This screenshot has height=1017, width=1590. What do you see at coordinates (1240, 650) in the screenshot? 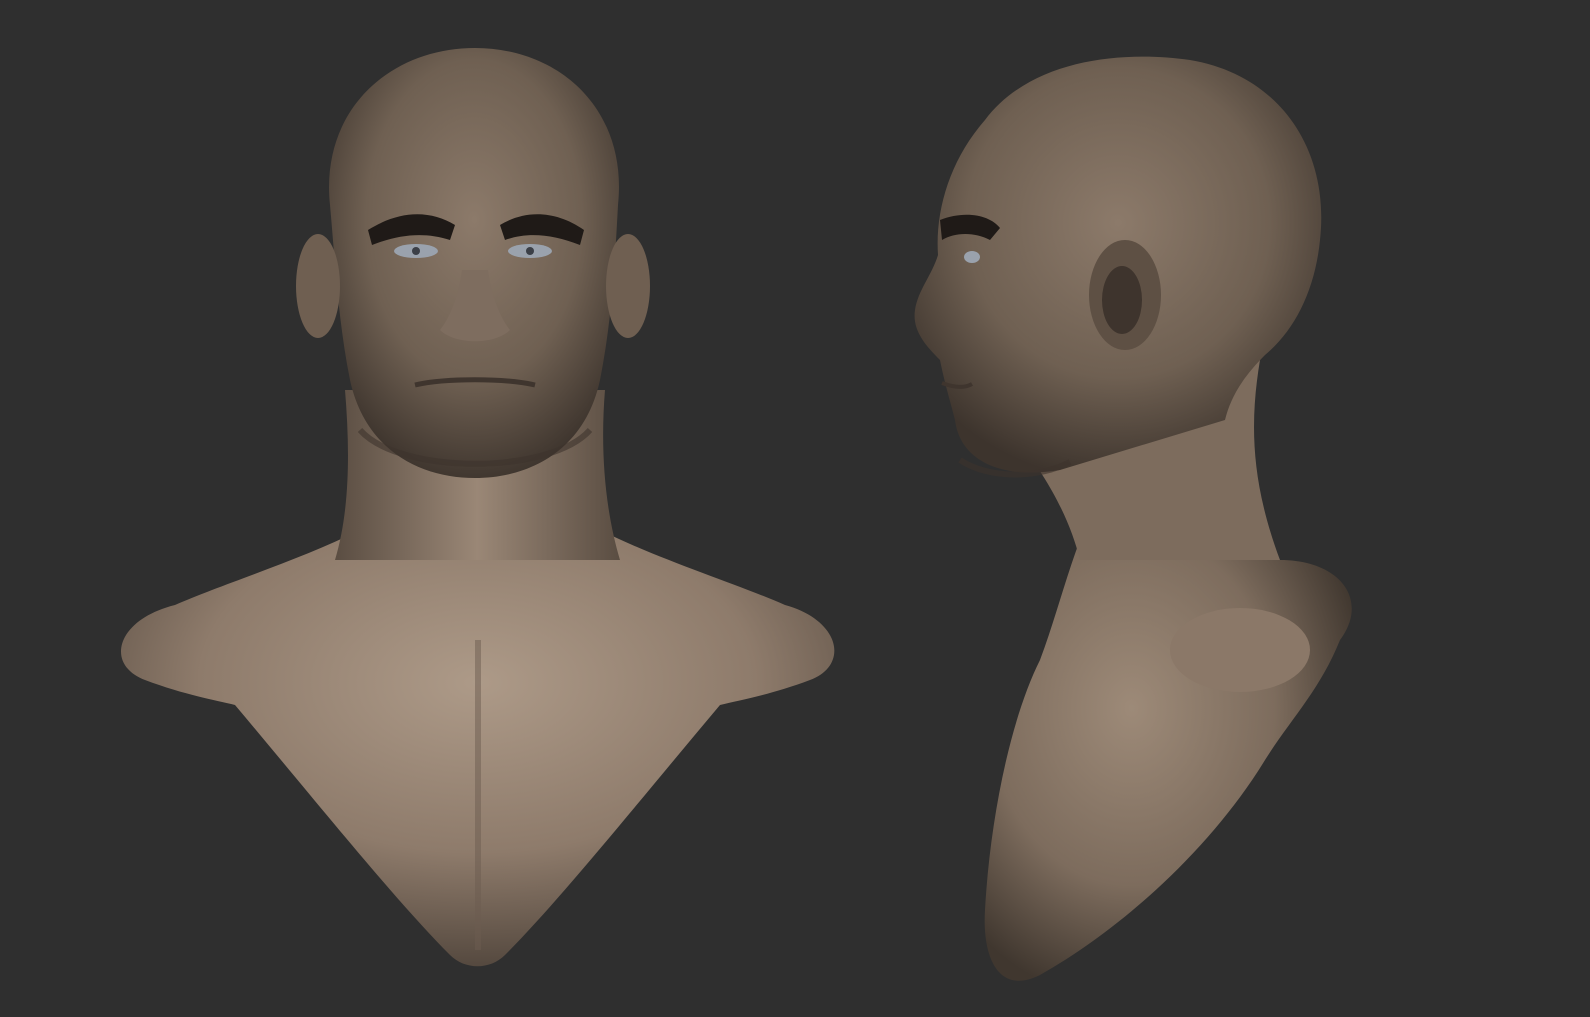
I see `side-shoulder` at bounding box center [1240, 650].